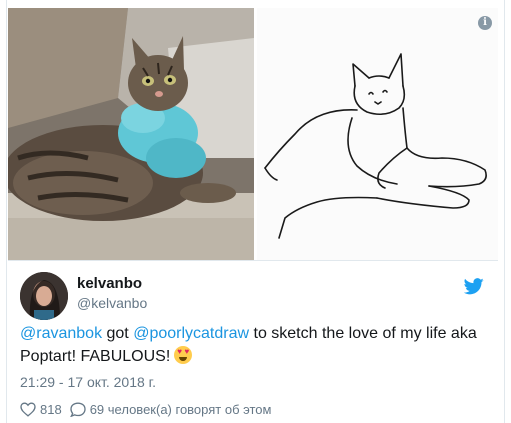 The width and height of the screenshot is (511, 423). Describe the element at coordinates (28, 409) in the screenshot. I see `heart-icon` at that location.